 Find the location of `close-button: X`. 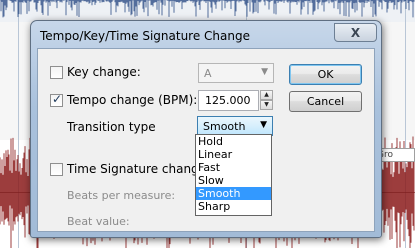

close-button: X is located at coordinates (355, 32).